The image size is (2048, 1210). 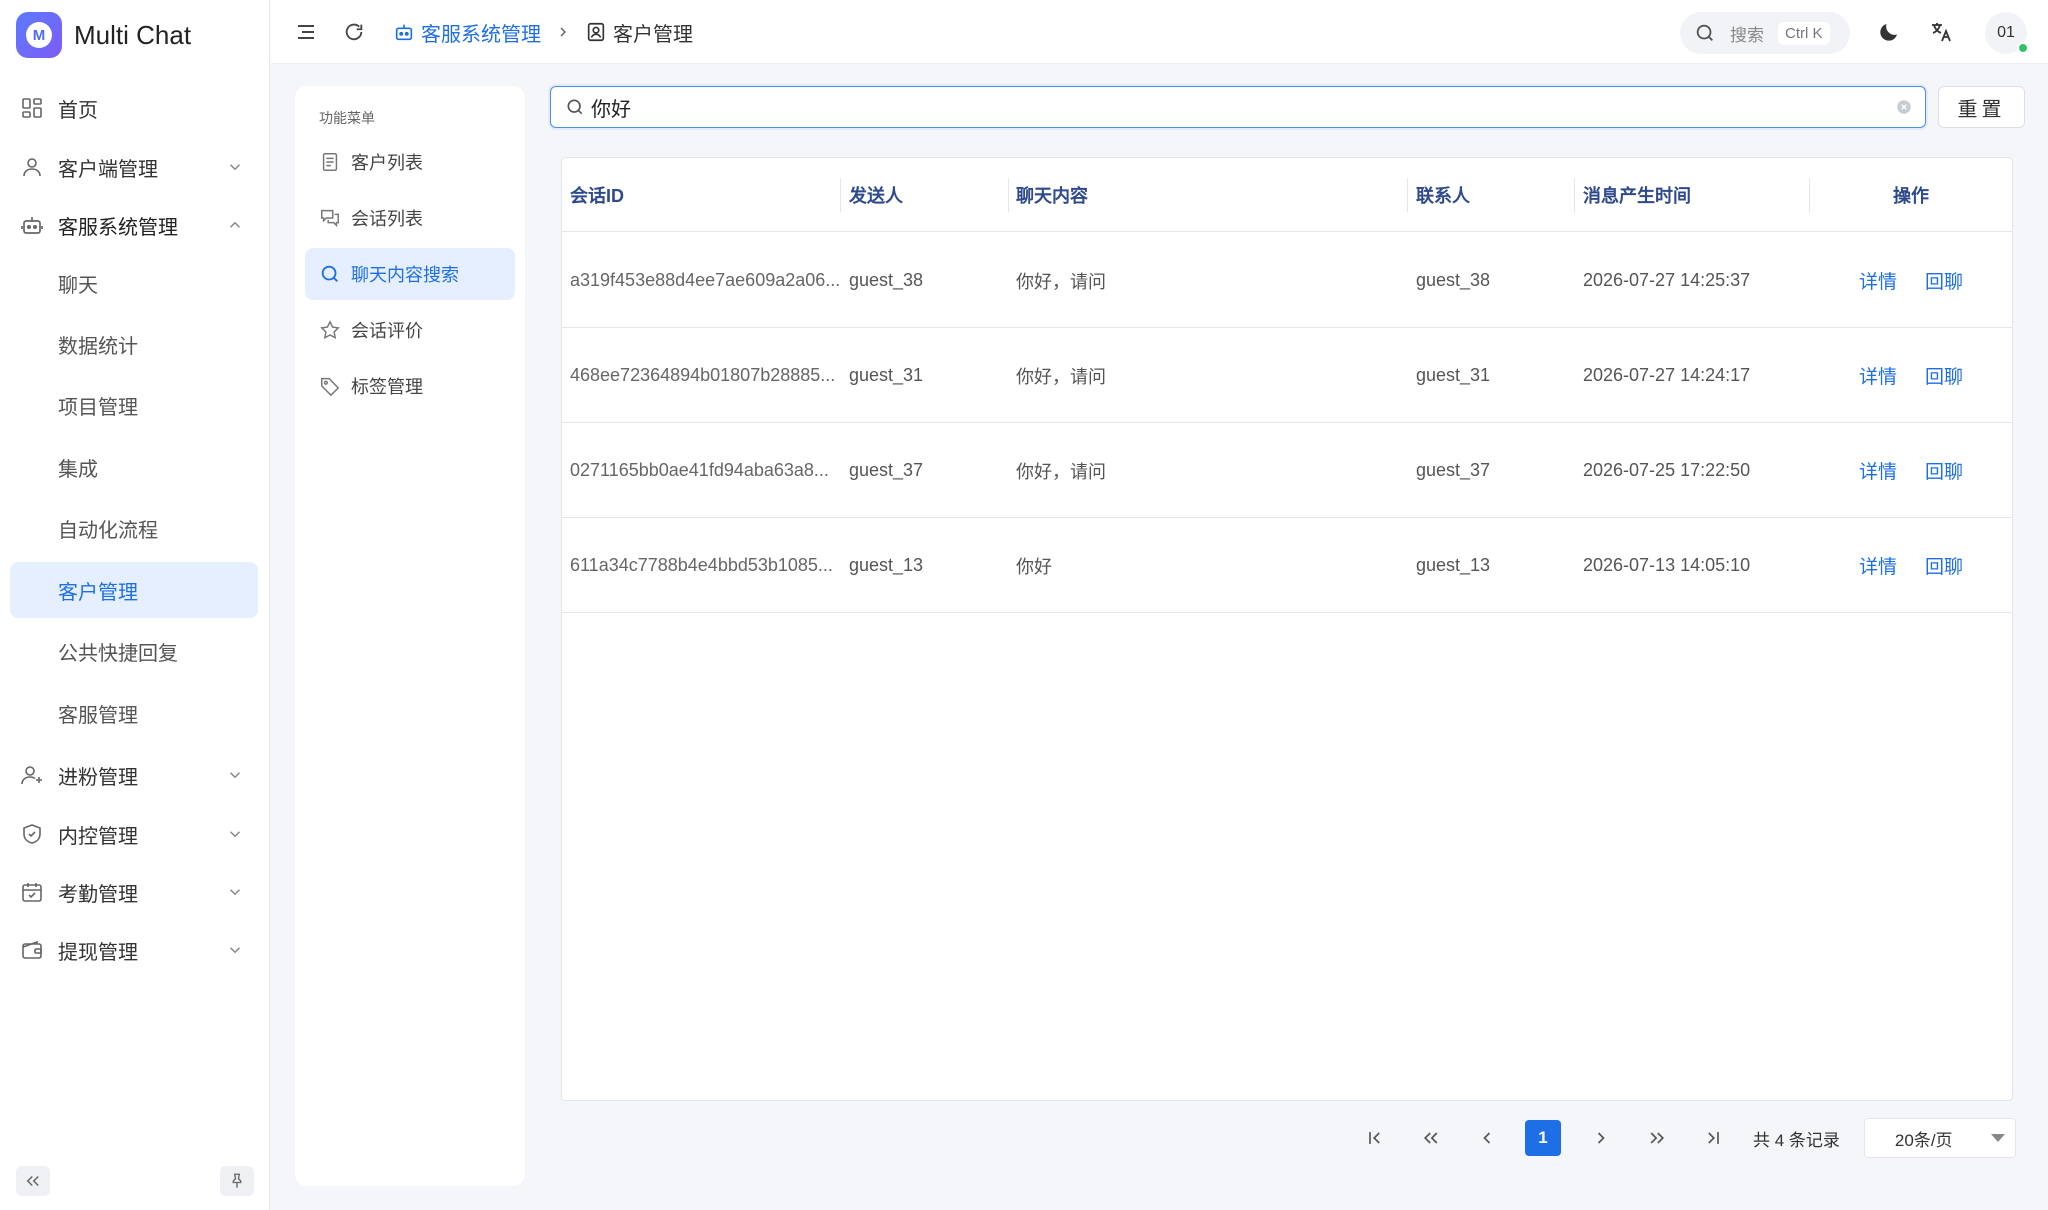 I want to click on sidebar-item-label: 自动化流程, so click(x=108, y=530).